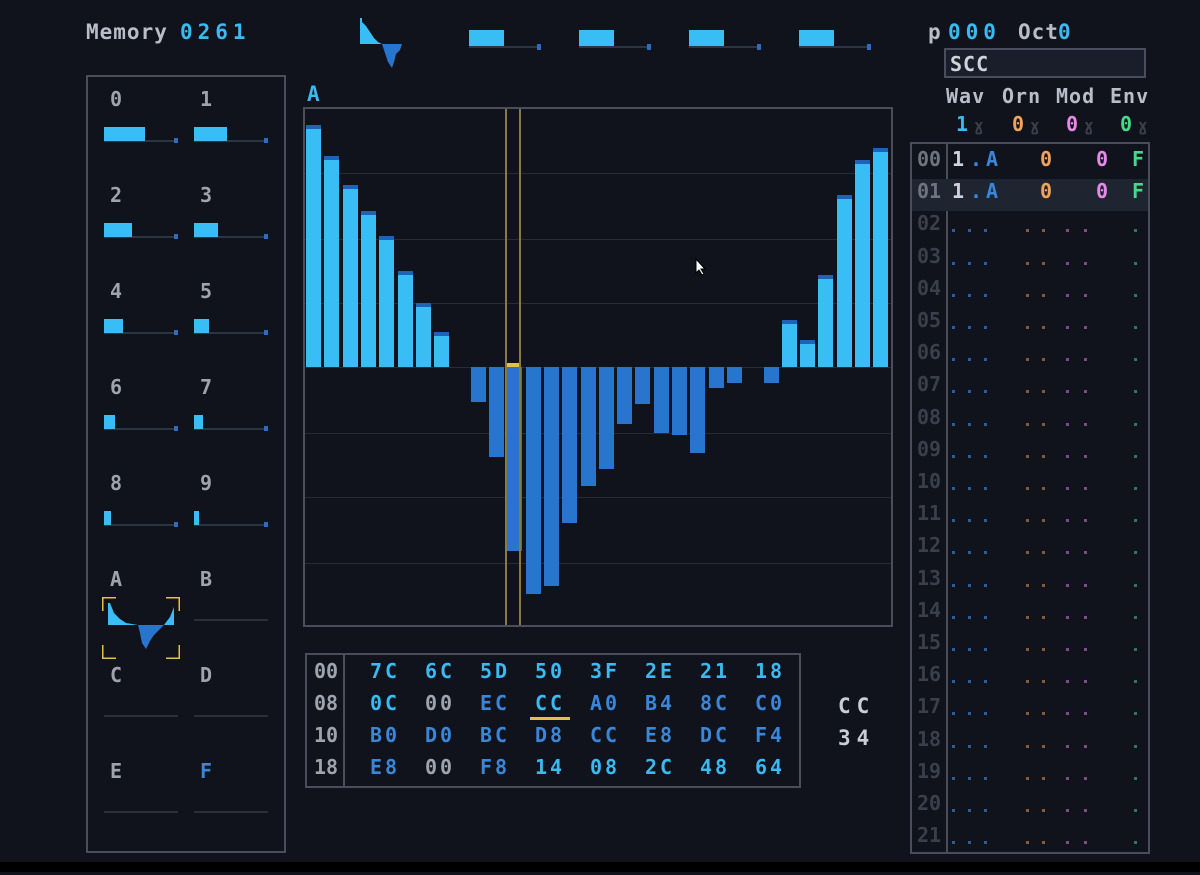 This screenshot has width=1200, height=875. Describe the element at coordinates (206, 579) in the screenshot. I see `slot-label-b: B` at that location.